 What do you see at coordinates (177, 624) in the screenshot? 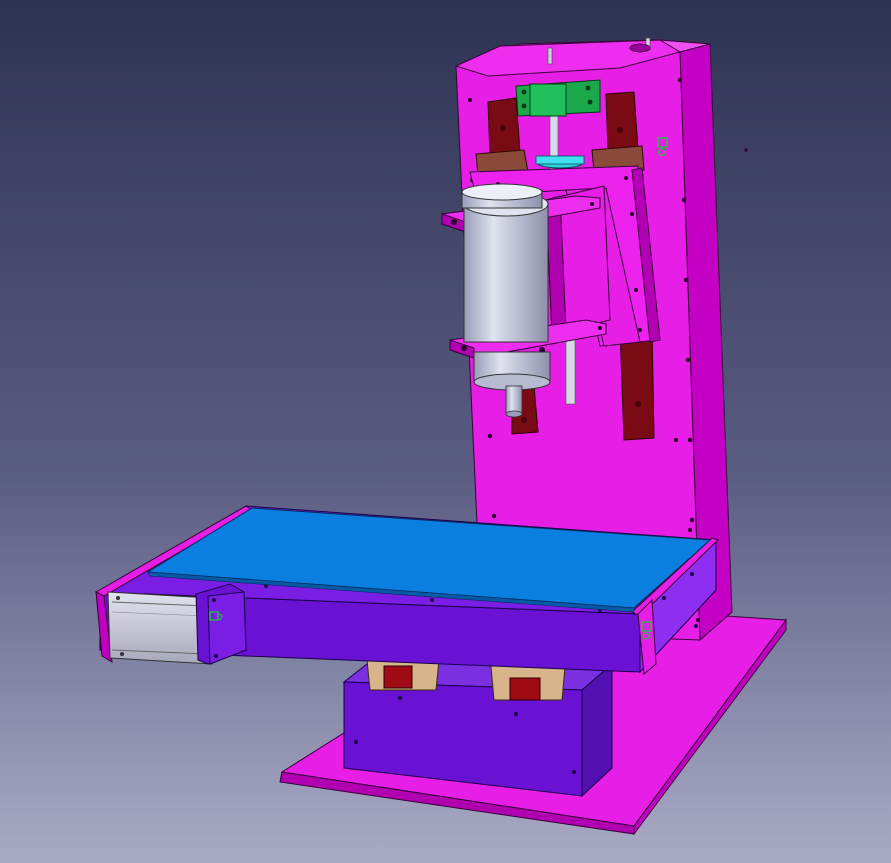
I see `x-stepper-motor` at bounding box center [177, 624].